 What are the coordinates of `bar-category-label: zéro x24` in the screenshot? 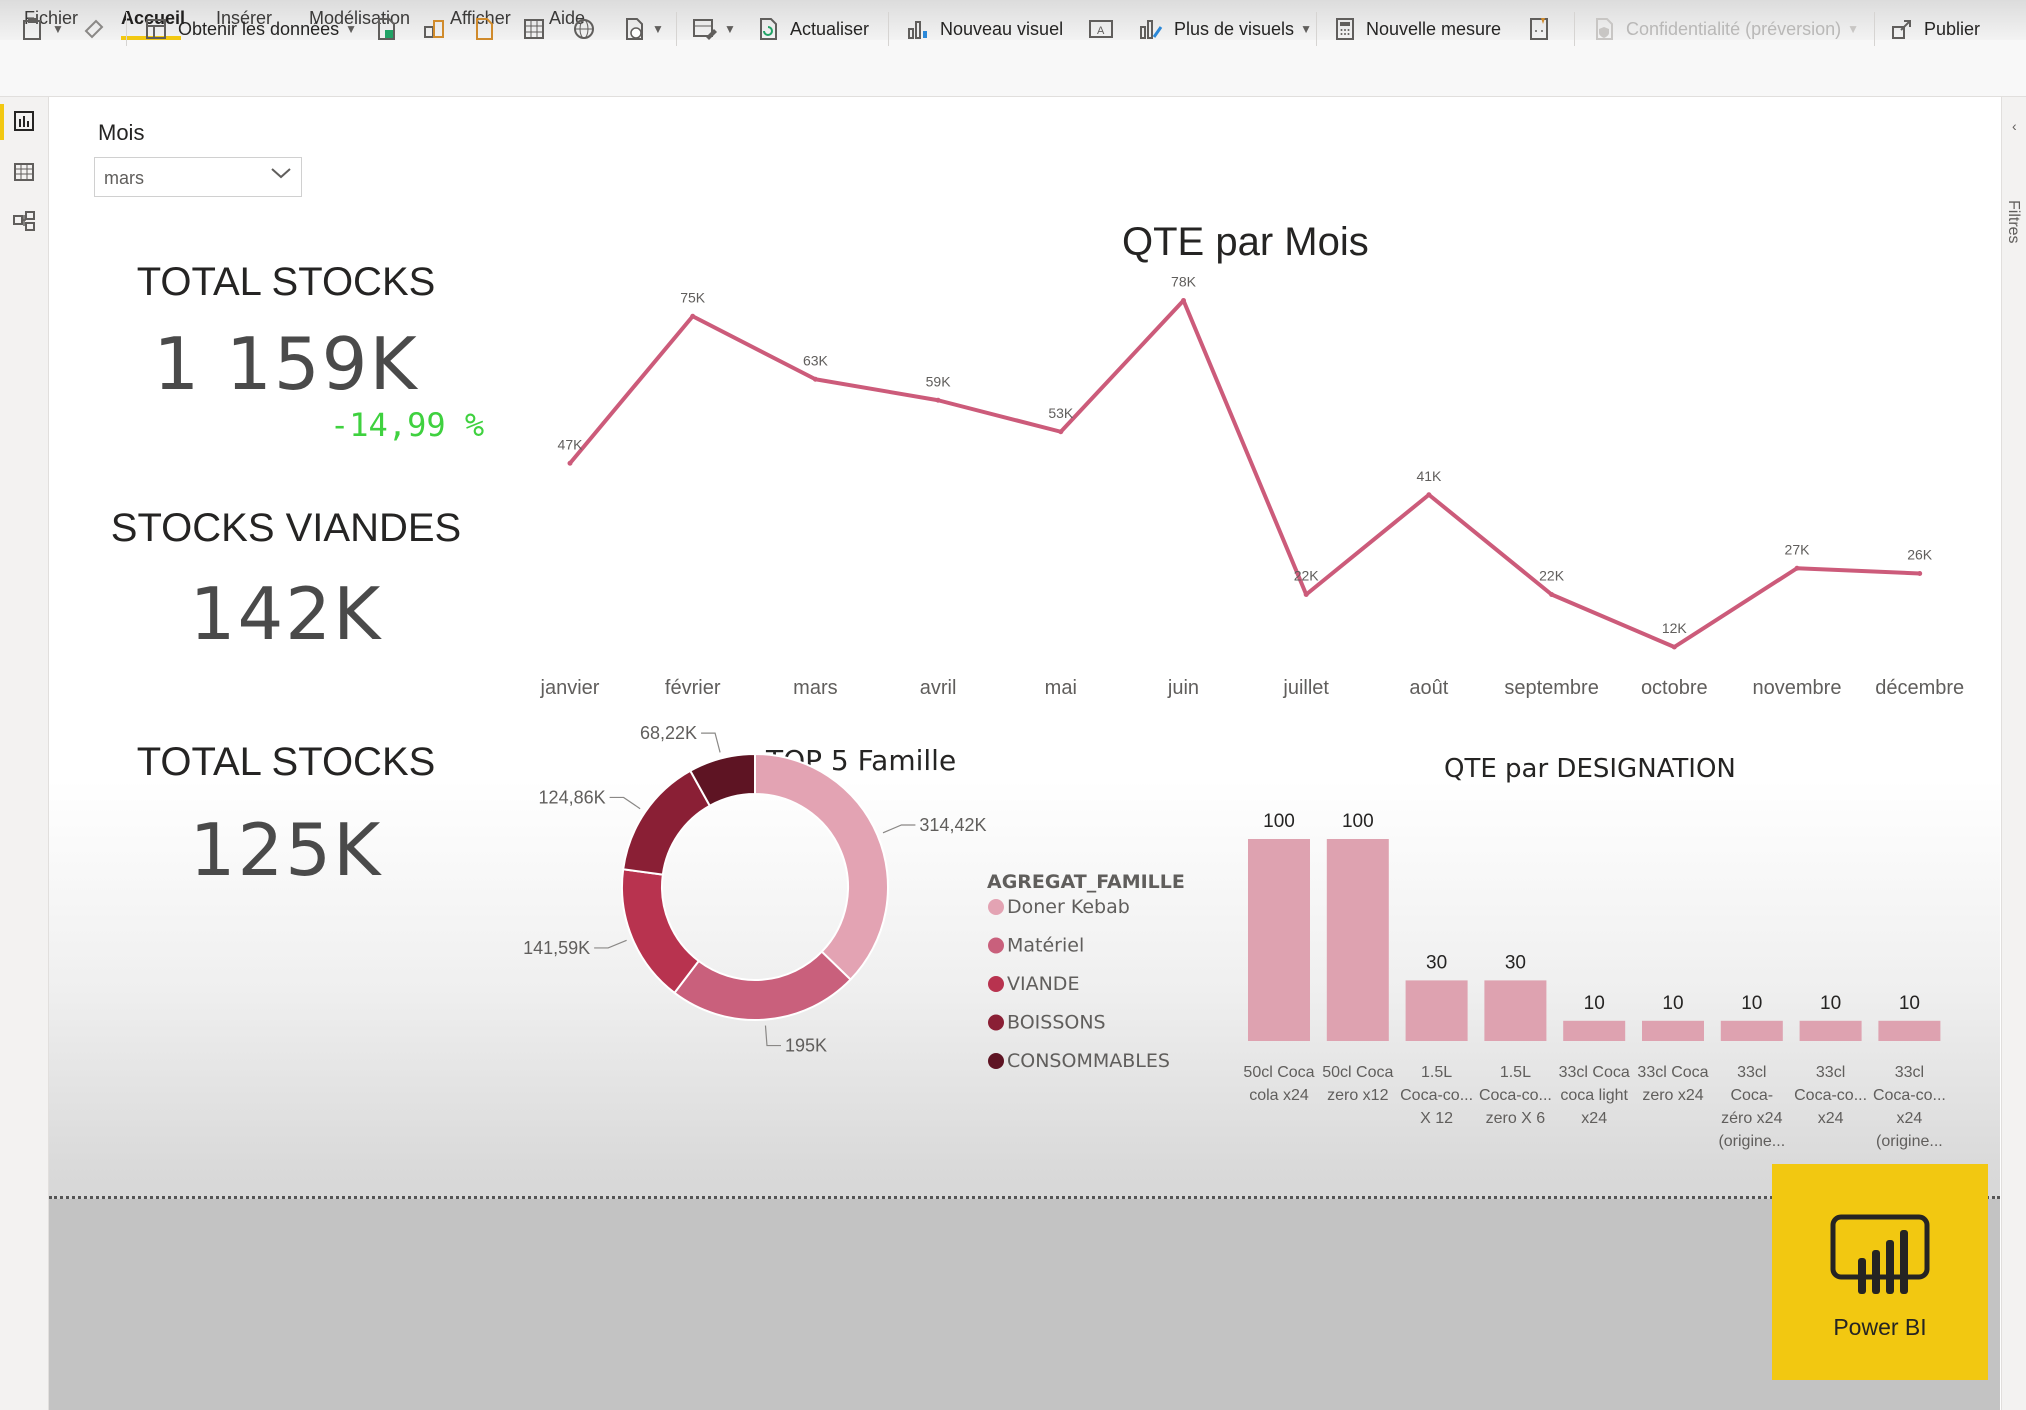 It's located at (1751, 1118).